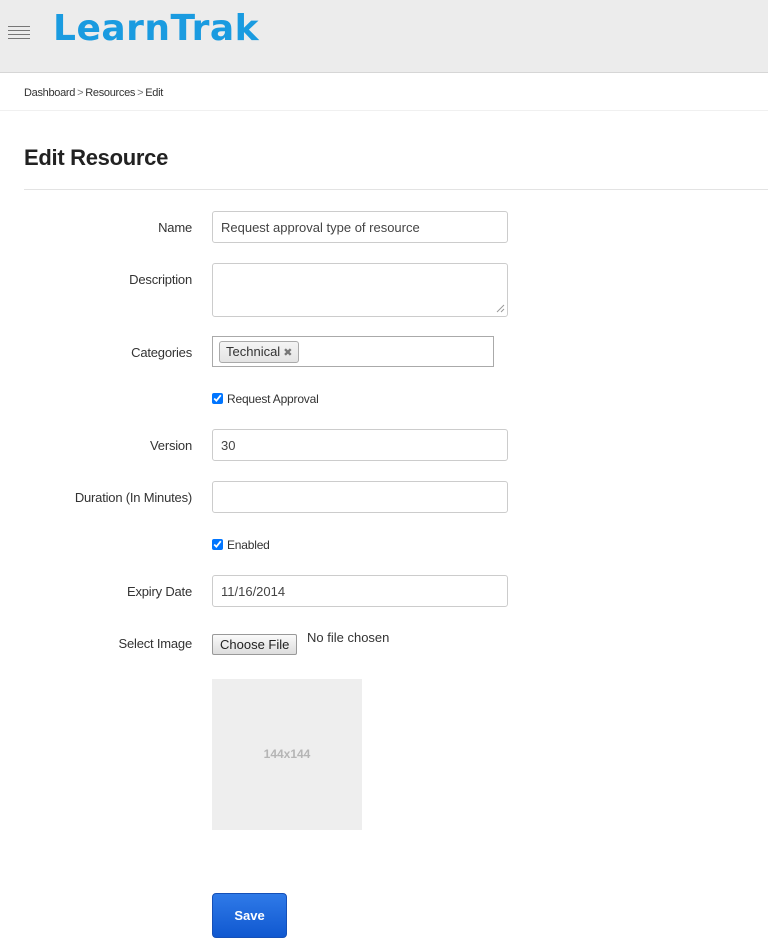 This screenshot has height=948, width=768. I want to click on page-title: Edit Resource, so click(96, 157).